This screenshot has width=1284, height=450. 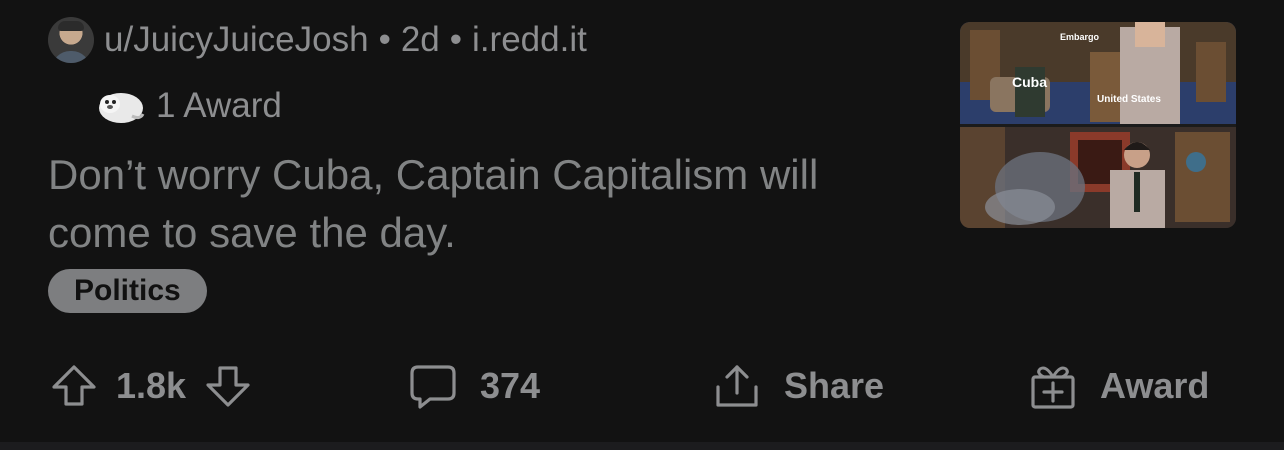 I want to click on share-button: Share, so click(x=798, y=386).